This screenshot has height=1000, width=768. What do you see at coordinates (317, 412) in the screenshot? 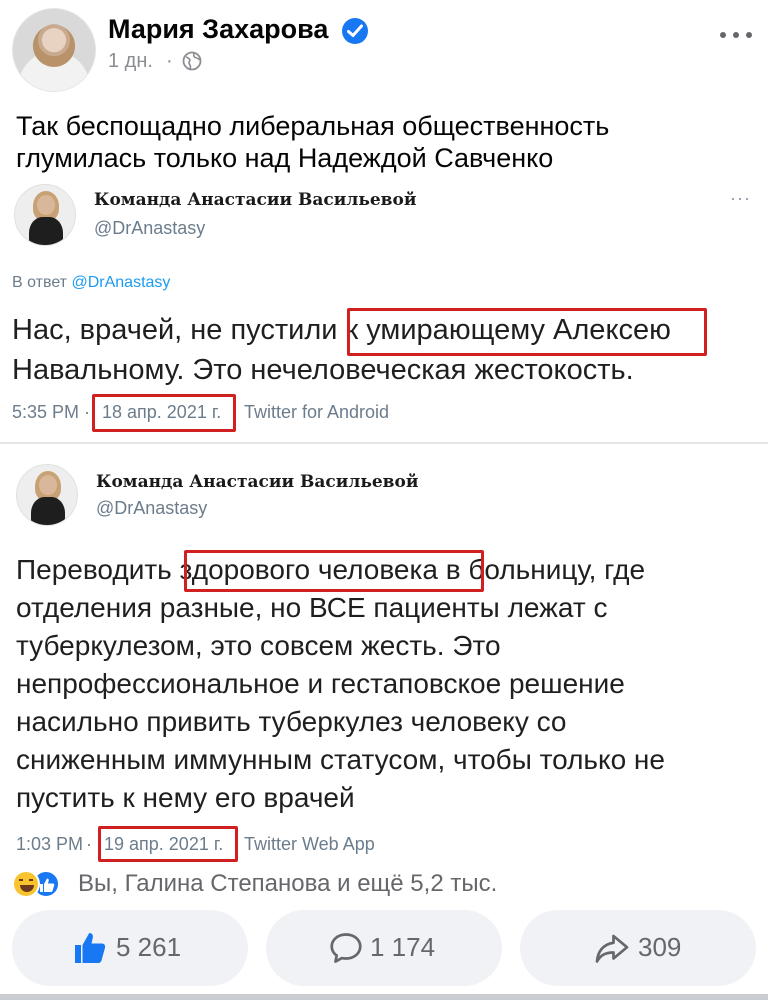
I see `tweet-source: Twitter for Android` at bounding box center [317, 412].